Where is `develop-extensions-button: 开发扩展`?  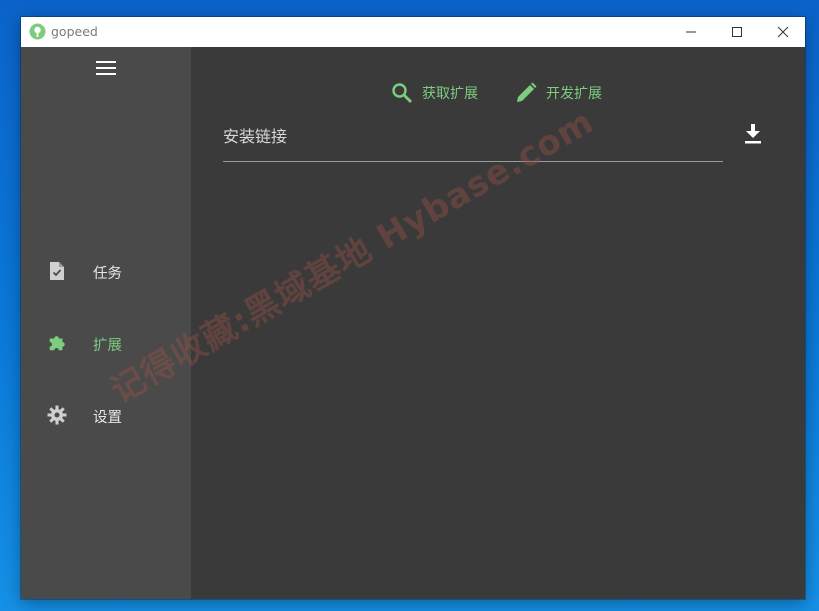
develop-extensions-button: 开发扩展 is located at coordinates (558, 93).